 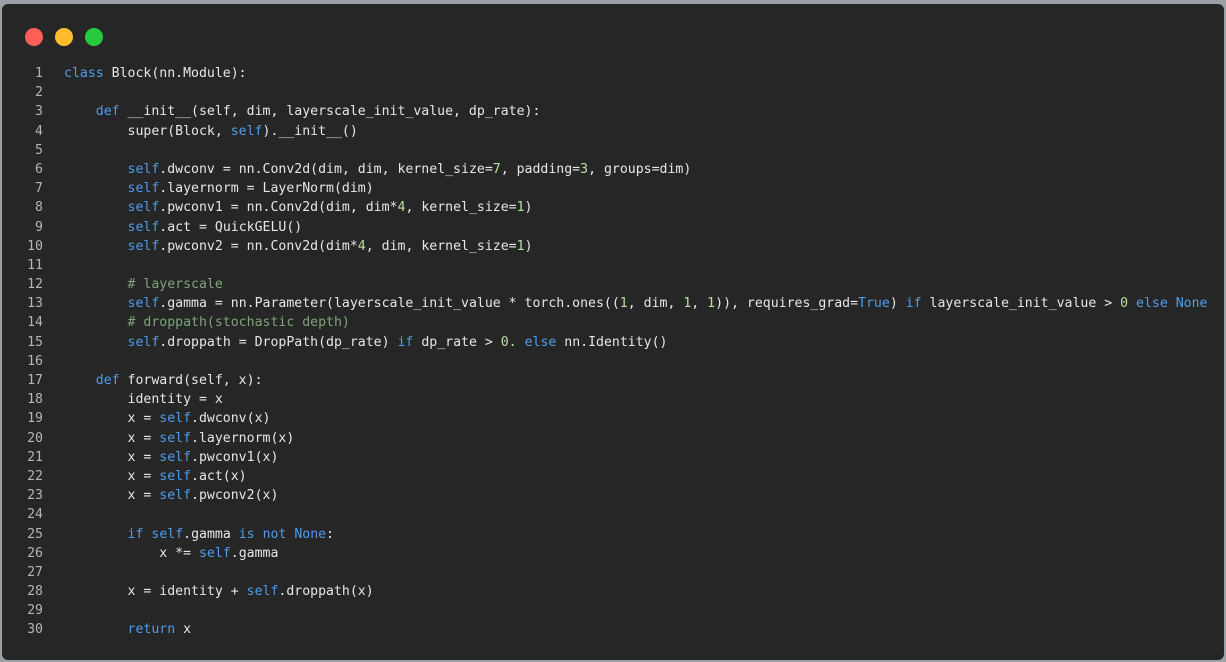 I want to click on code-line: 27, so click(x=613, y=572).